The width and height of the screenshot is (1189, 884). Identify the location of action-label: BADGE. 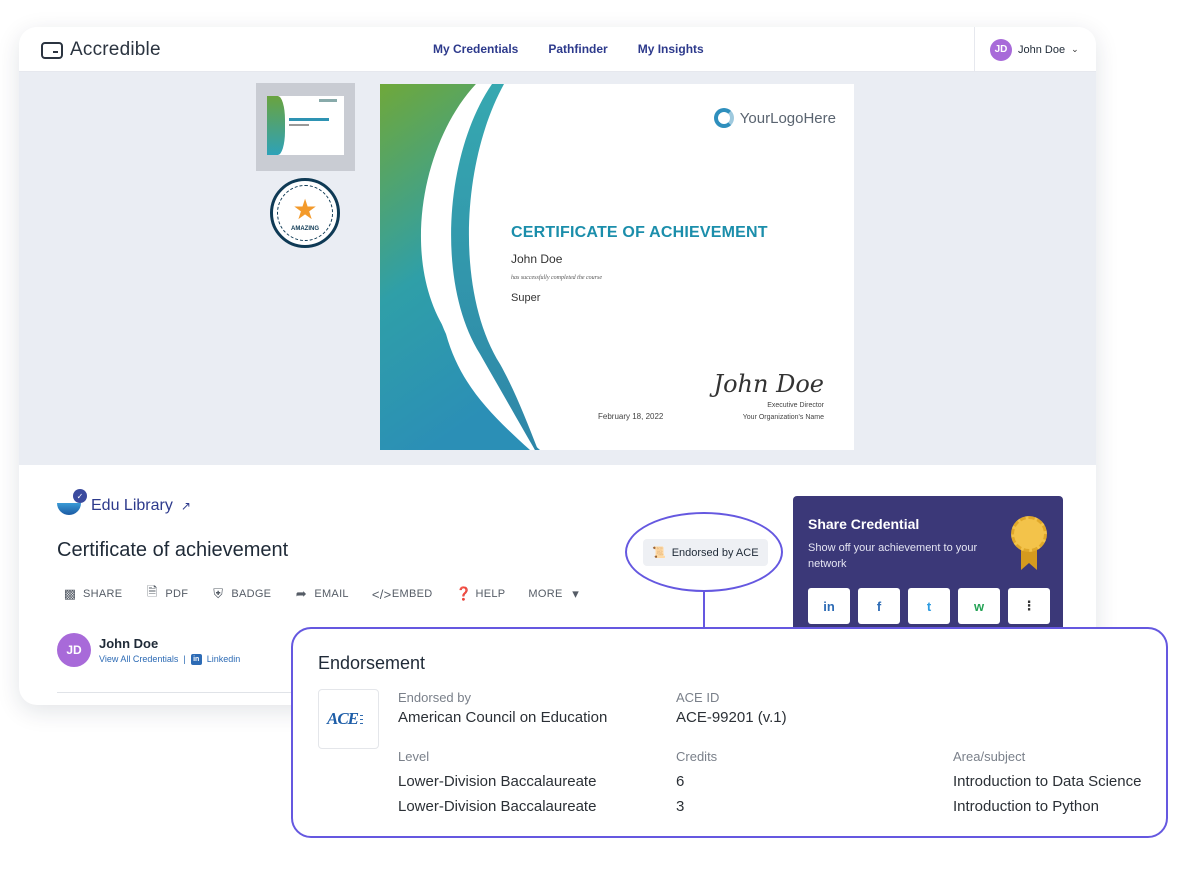
(251, 594).